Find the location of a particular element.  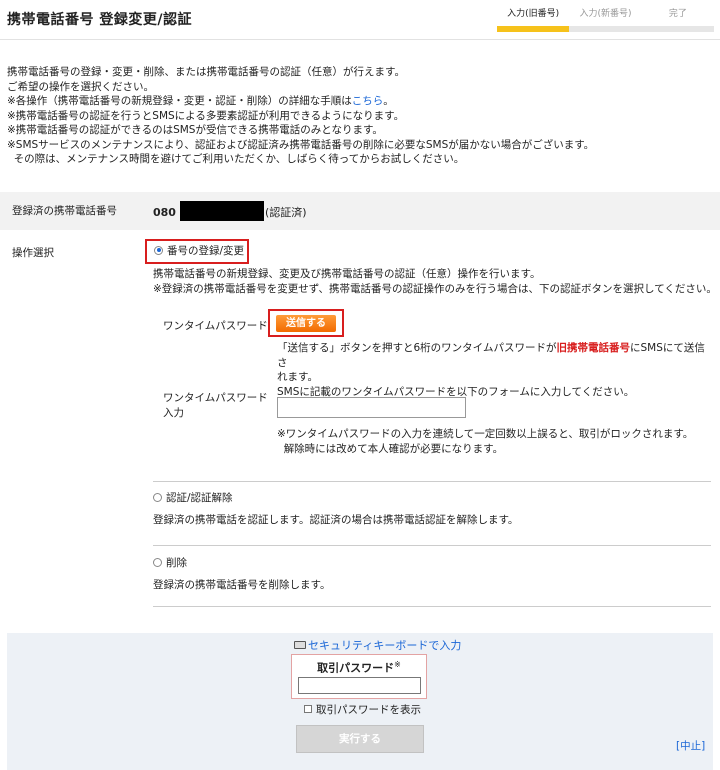

step-complete: 完了 is located at coordinates (677, 20).